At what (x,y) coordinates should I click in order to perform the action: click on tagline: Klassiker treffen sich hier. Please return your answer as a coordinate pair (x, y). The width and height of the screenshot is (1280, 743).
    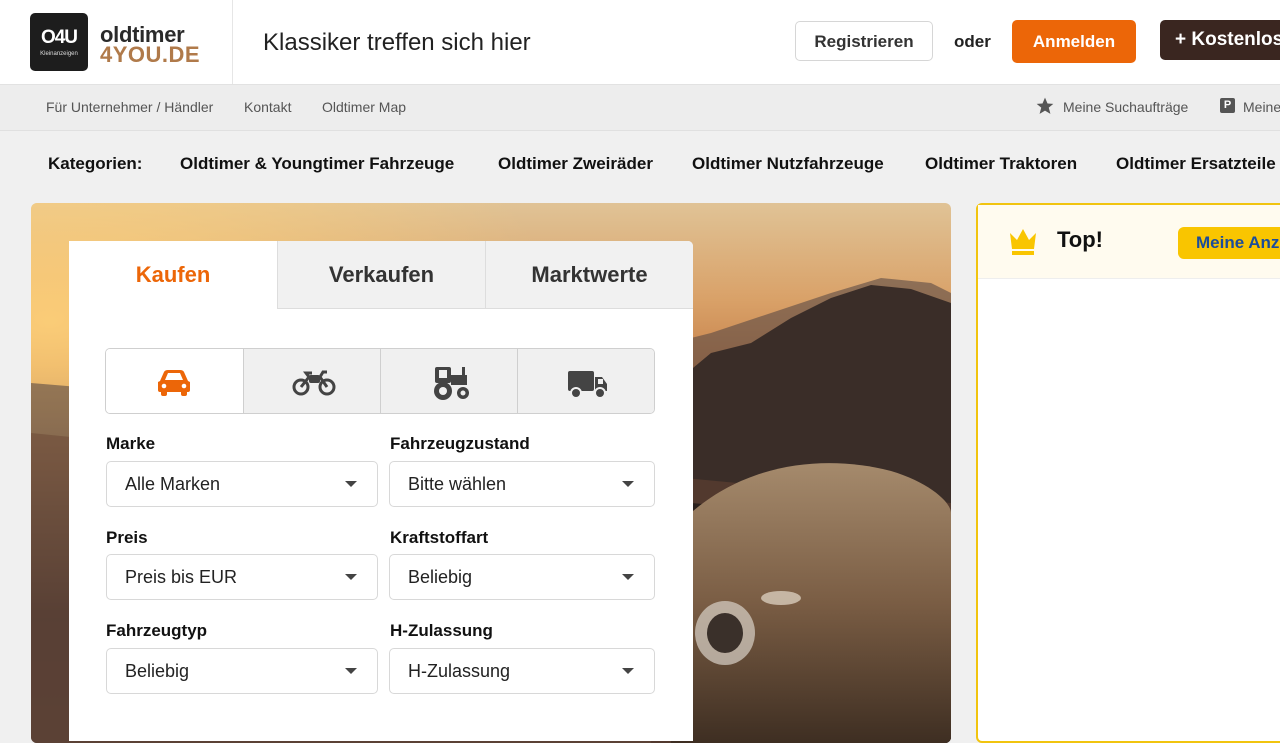
    Looking at the image, I should click on (397, 42).